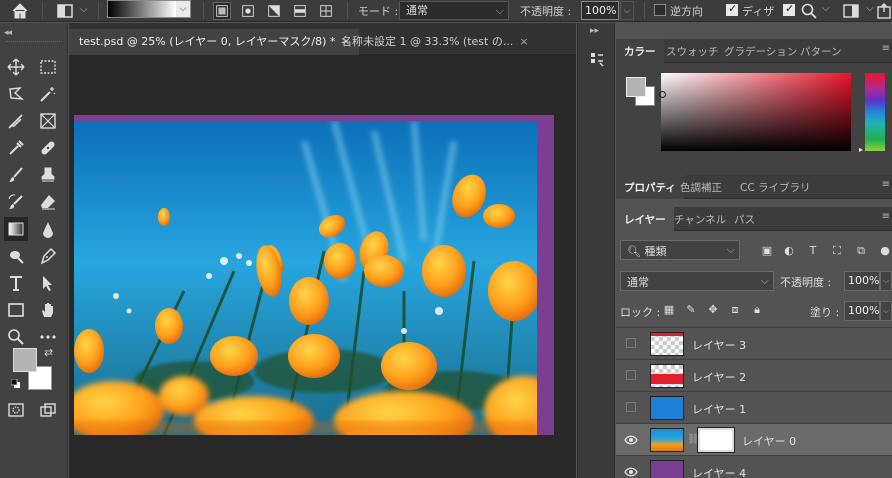 Image resolution: width=892 pixels, height=478 pixels. I want to click on opacity-input: 100%, so click(600, 10).